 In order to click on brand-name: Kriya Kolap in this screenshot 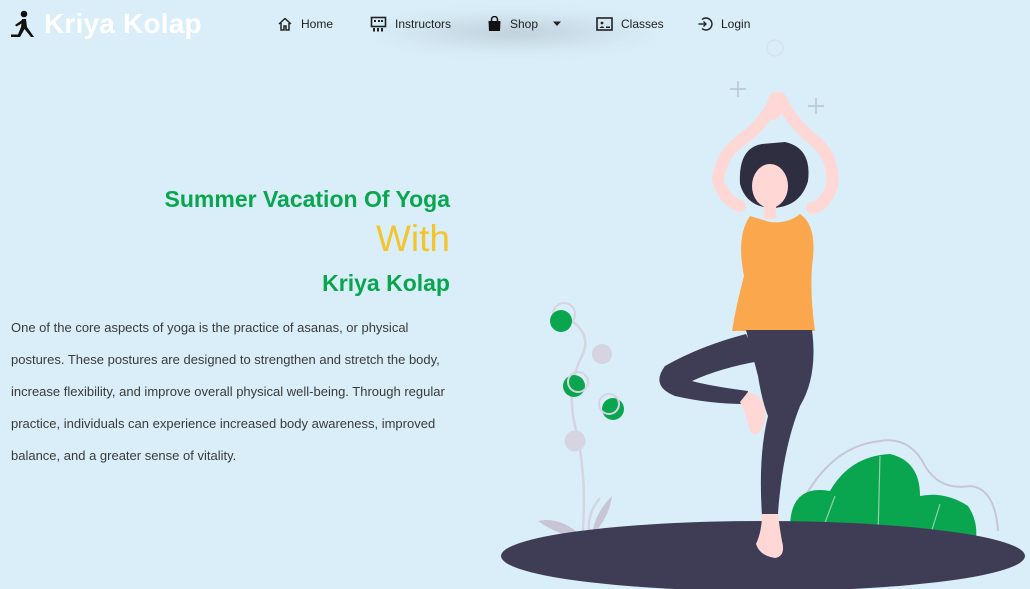, I will do `click(123, 23)`.